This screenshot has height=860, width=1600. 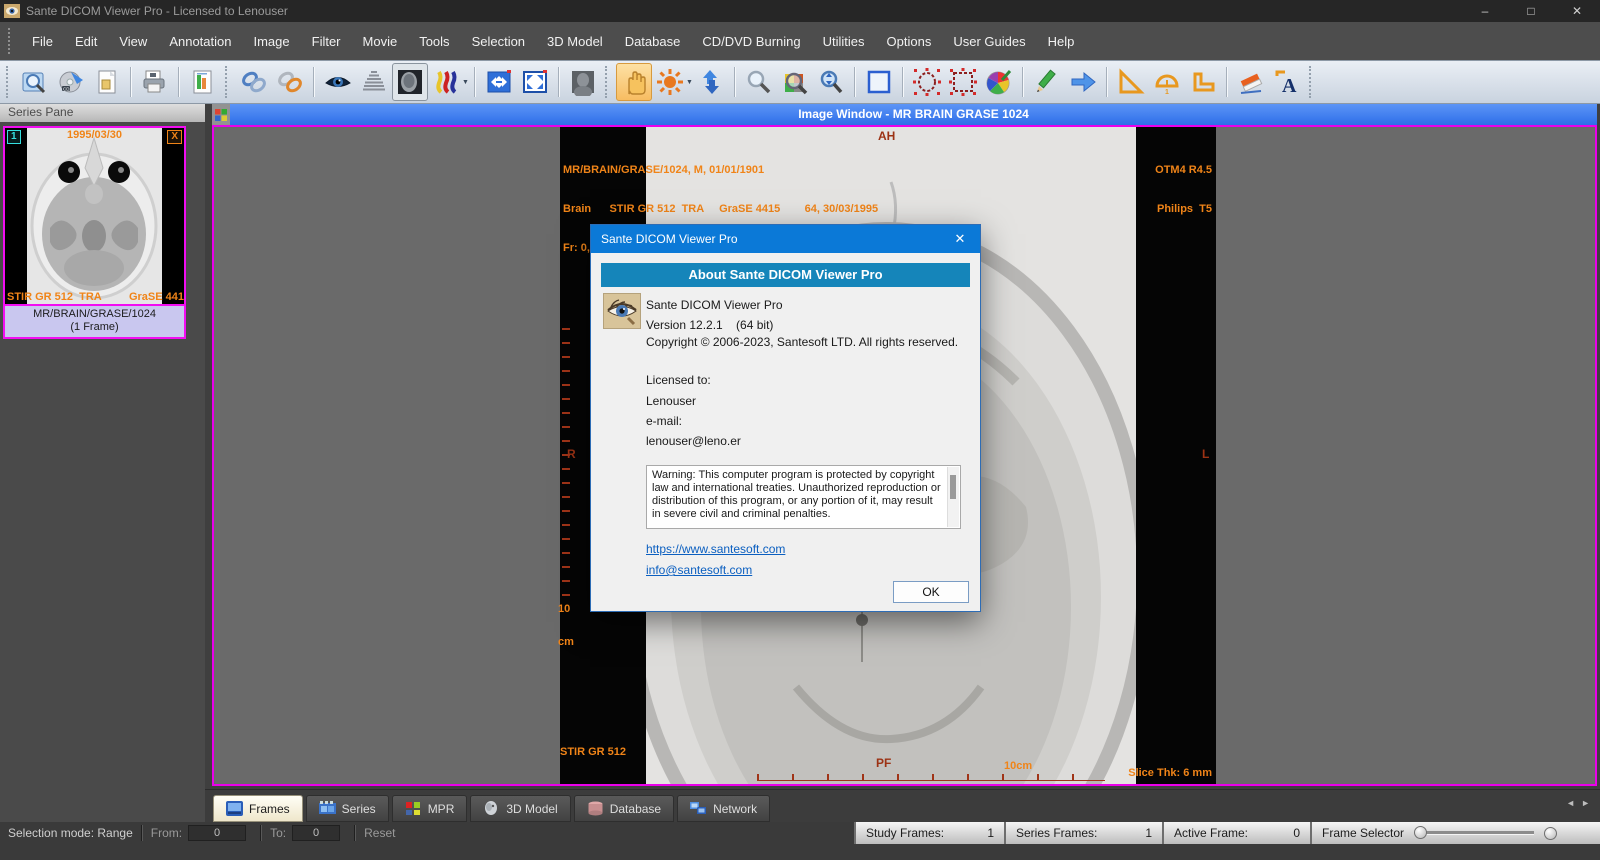 What do you see at coordinates (86, 41) in the screenshot?
I see `menu-edit: Edit` at bounding box center [86, 41].